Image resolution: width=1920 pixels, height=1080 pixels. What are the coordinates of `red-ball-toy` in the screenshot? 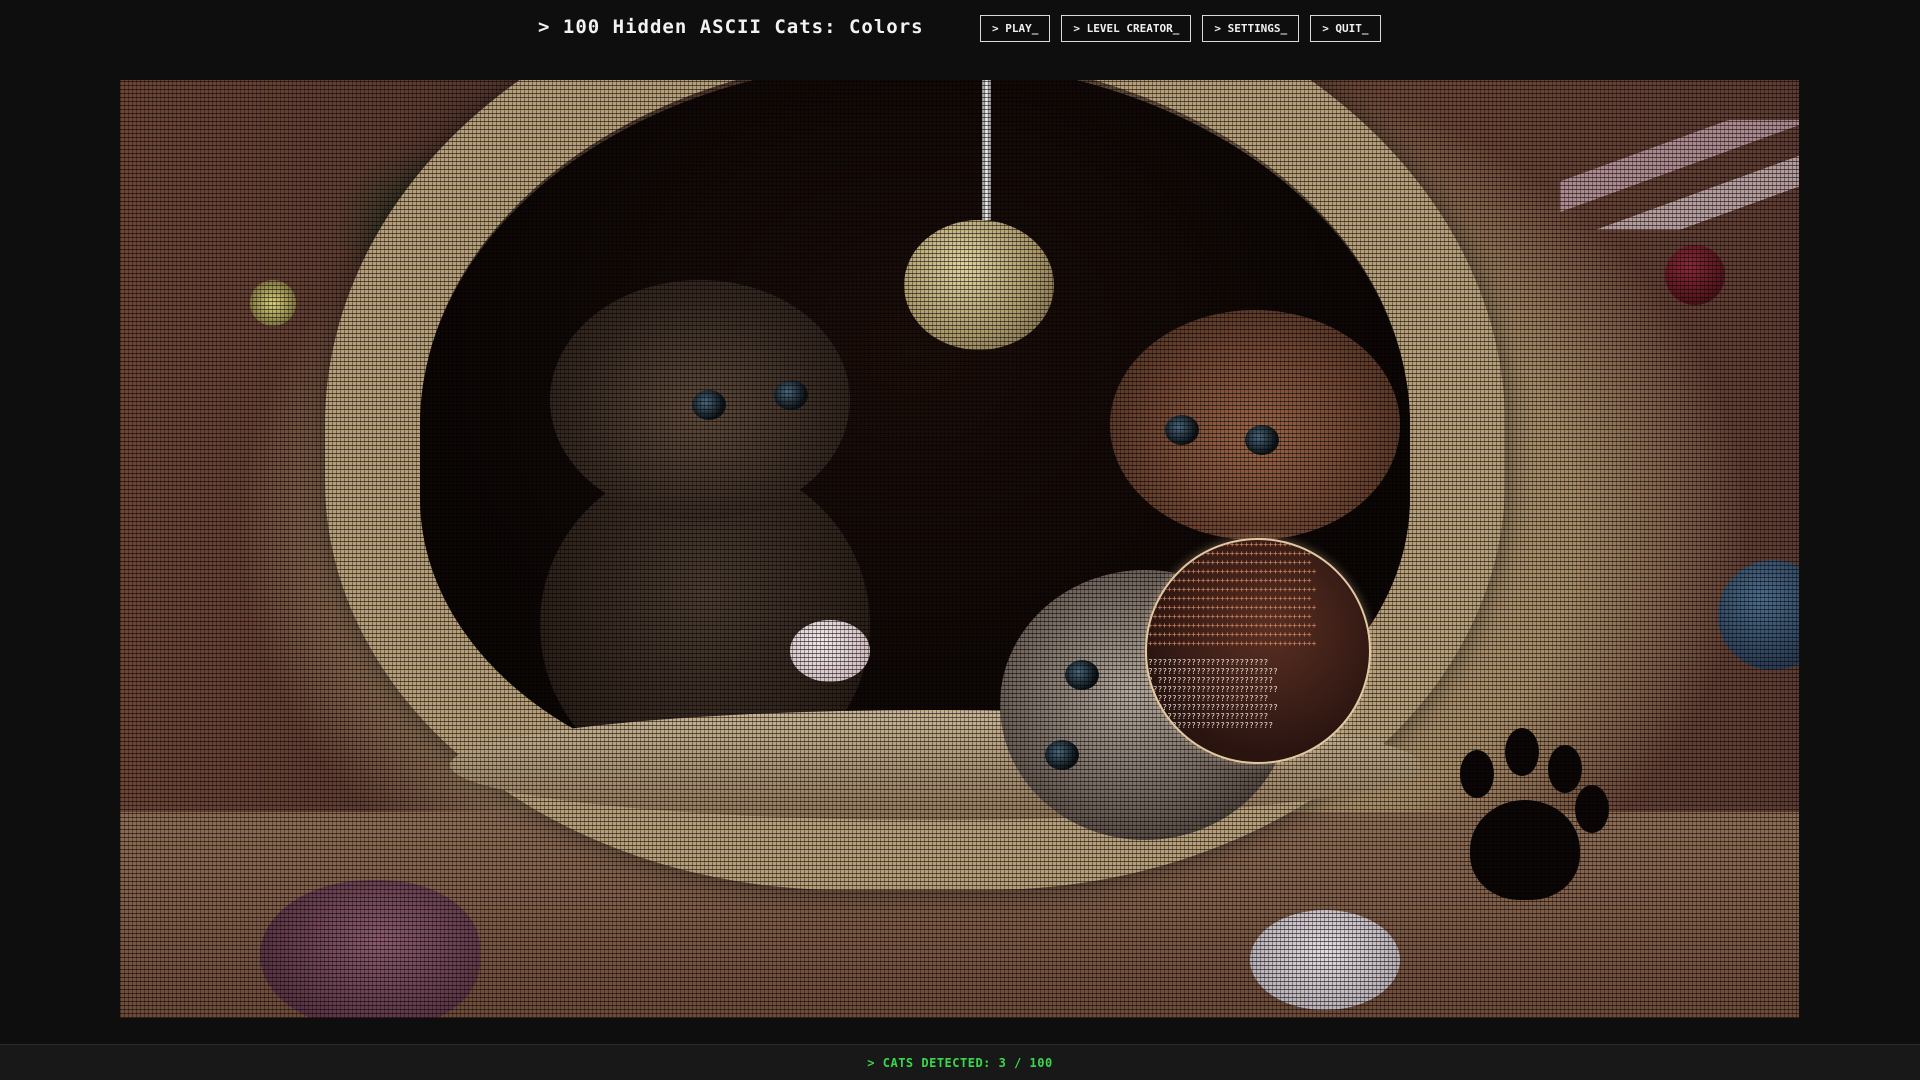 It's located at (1695, 275).